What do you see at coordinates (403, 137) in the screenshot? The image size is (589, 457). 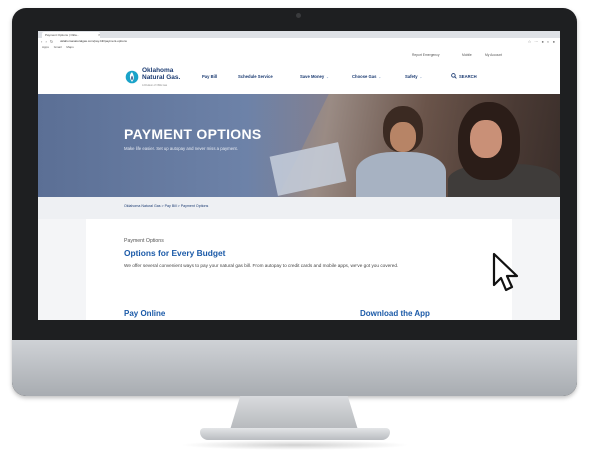 I see `hero-person-man-face` at bounding box center [403, 137].